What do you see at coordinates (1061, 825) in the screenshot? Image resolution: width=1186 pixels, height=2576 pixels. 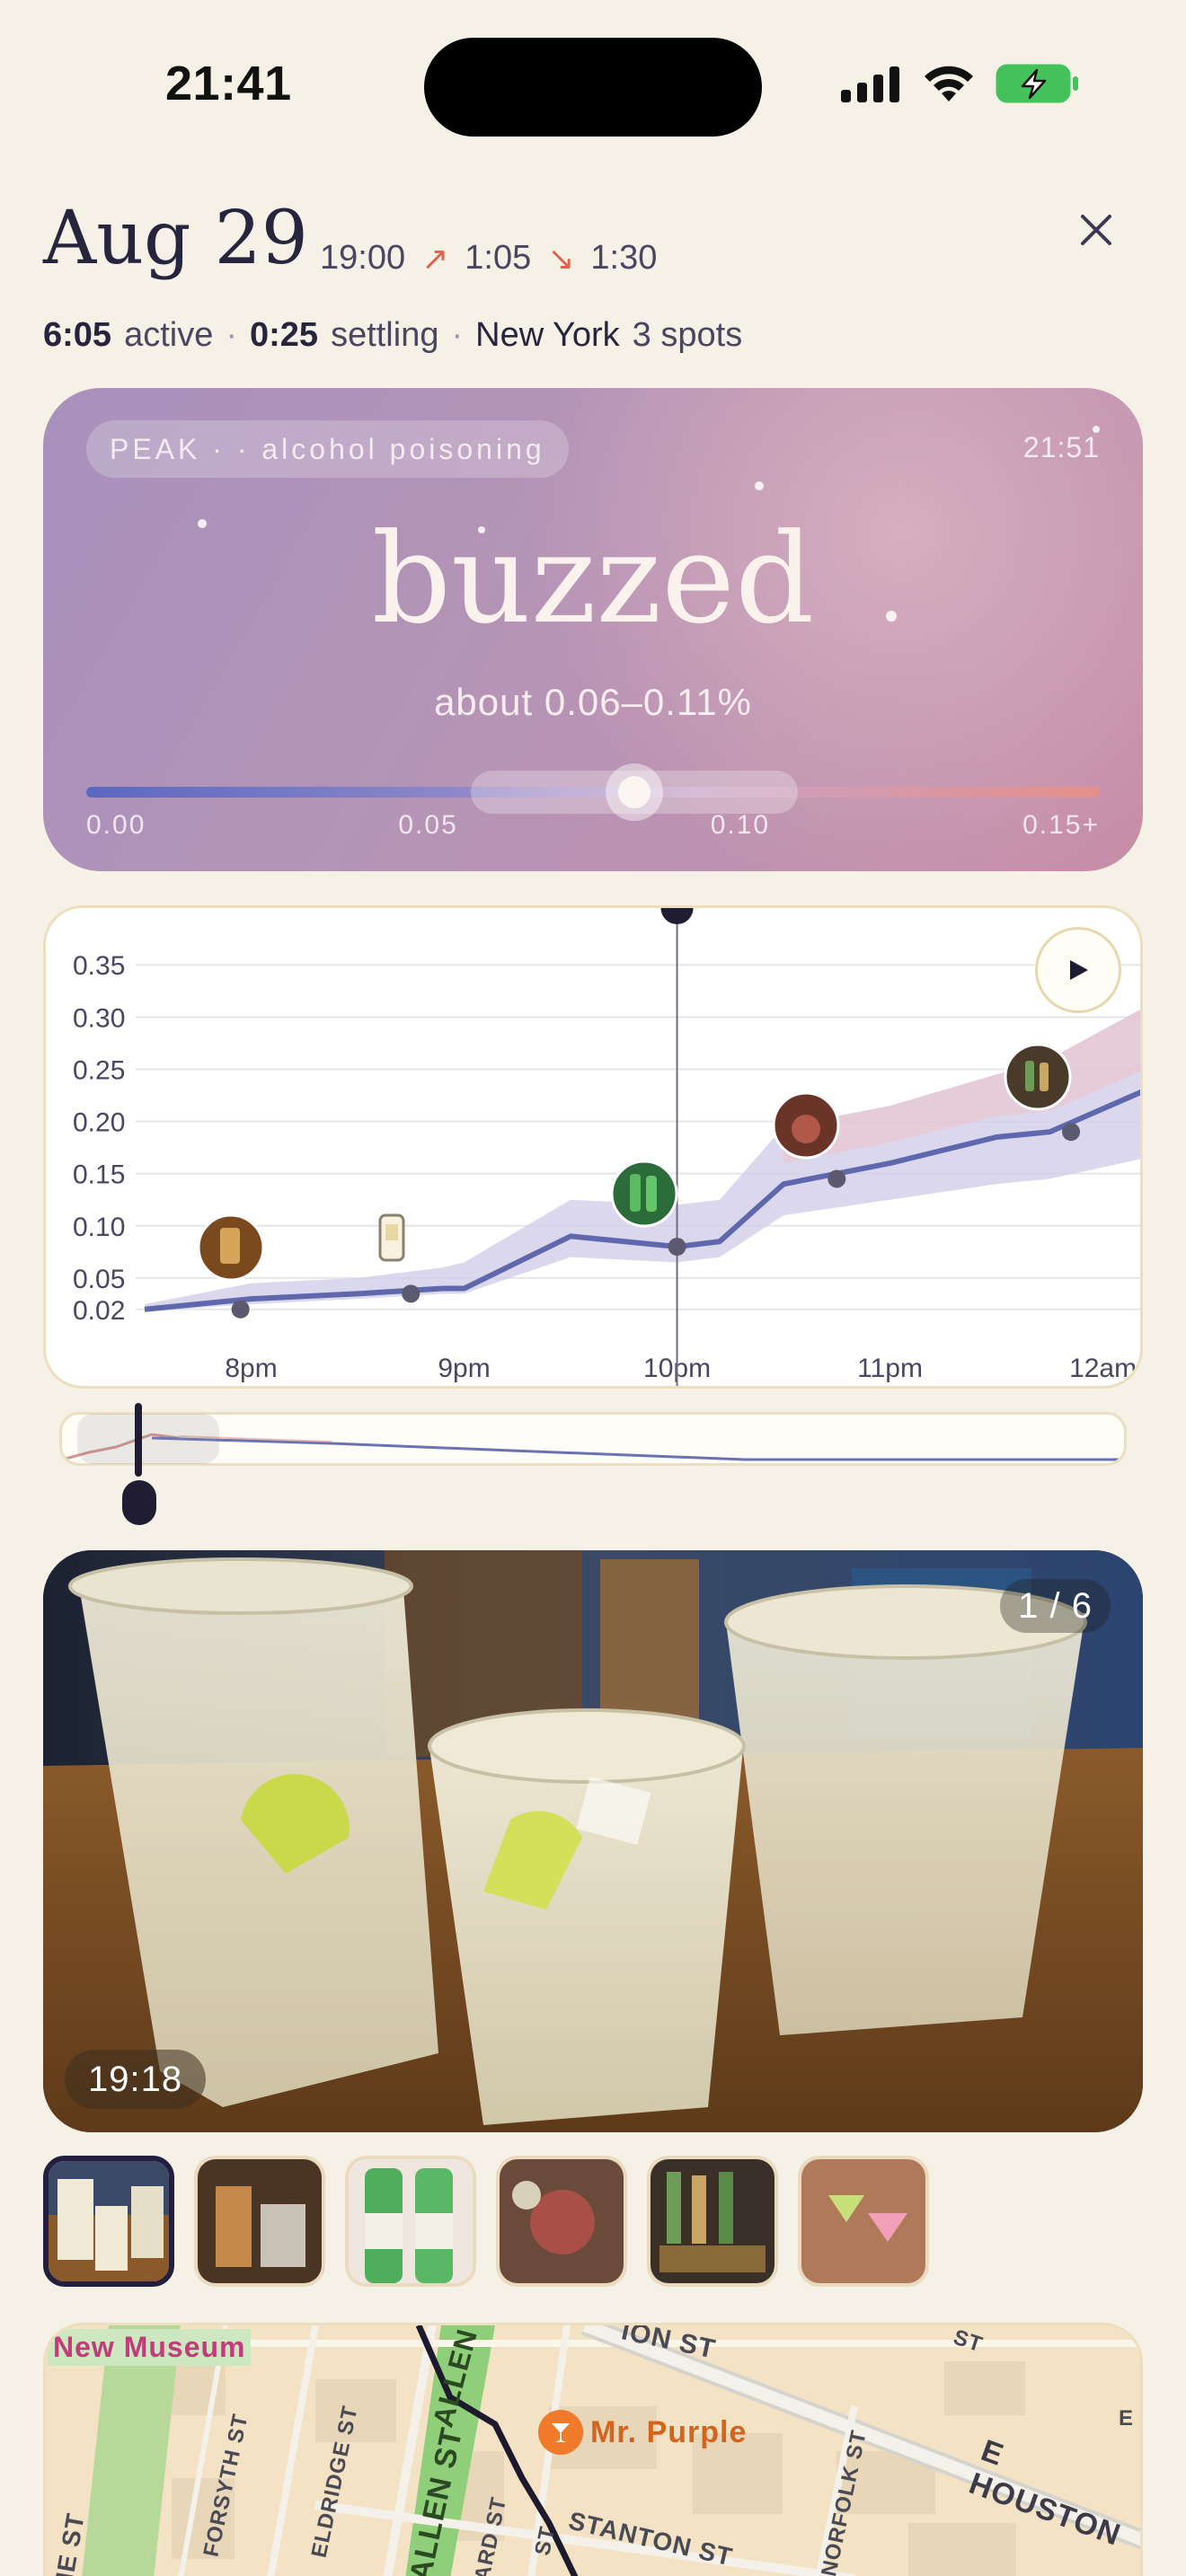 I see `scale-label: 0.15+` at bounding box center [1061, 825].